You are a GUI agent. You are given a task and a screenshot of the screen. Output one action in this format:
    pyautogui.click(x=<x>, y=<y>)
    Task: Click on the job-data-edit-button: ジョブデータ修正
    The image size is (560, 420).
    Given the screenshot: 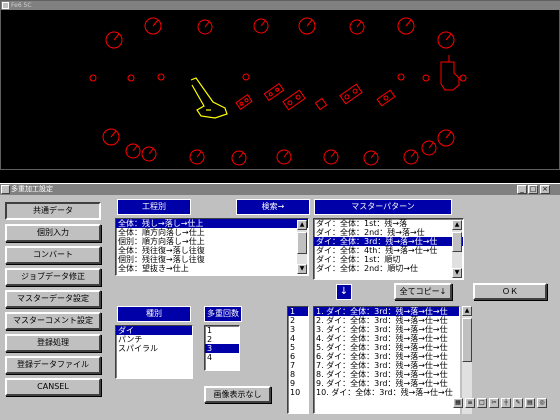 What is the action you would take?
    pyautogui.click(x=53, y=277)
    